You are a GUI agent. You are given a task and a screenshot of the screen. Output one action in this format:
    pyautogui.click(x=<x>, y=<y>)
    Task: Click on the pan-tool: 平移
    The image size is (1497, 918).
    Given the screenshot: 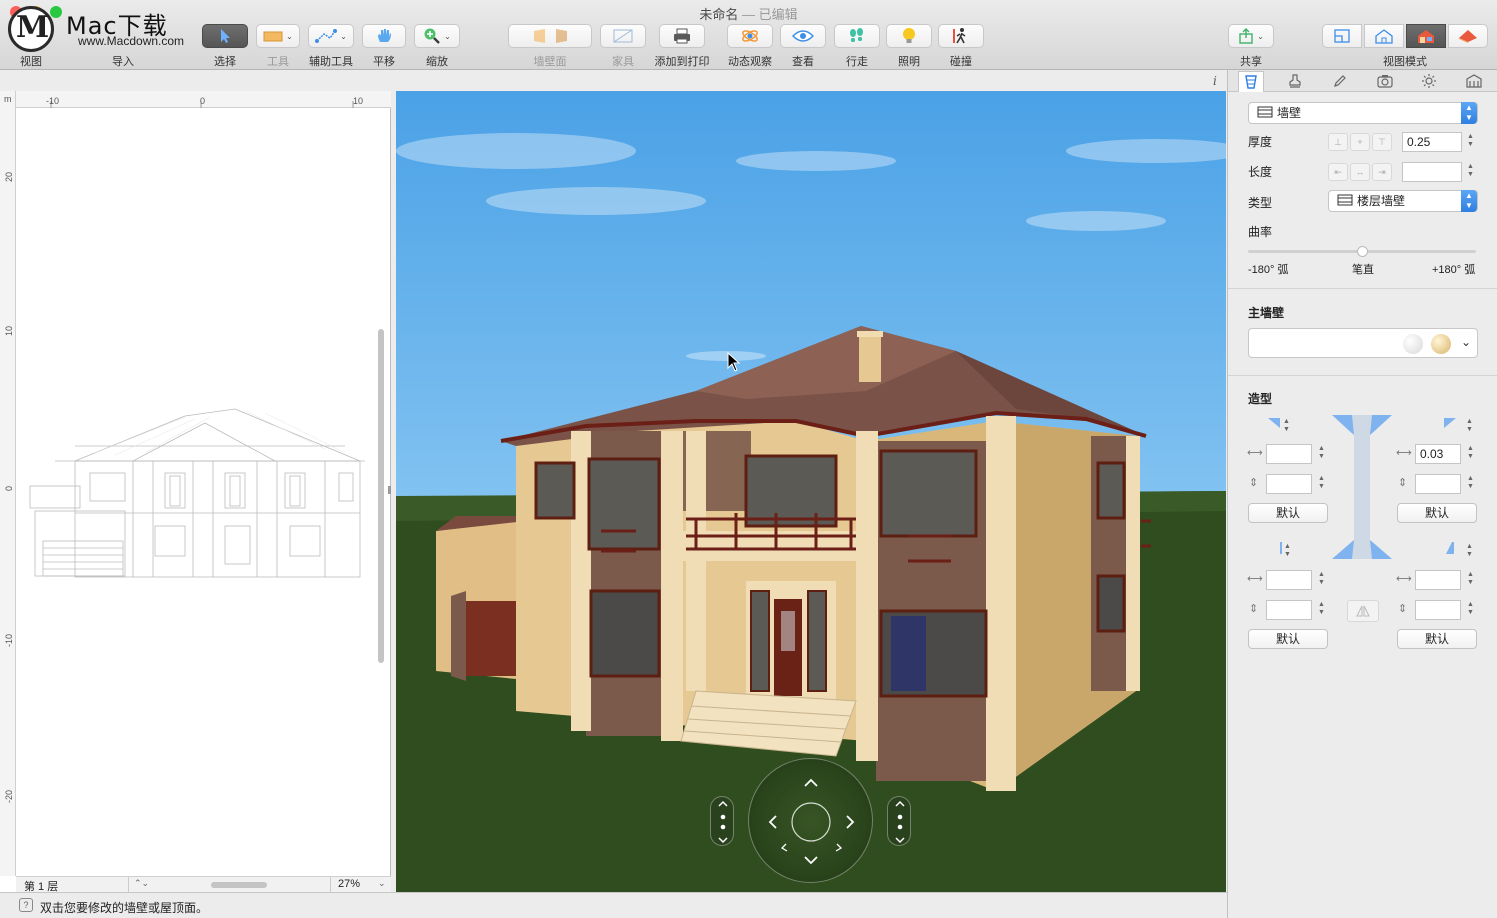 What is the action you would take?
    pyautogui.click(x=384, y=46)
    